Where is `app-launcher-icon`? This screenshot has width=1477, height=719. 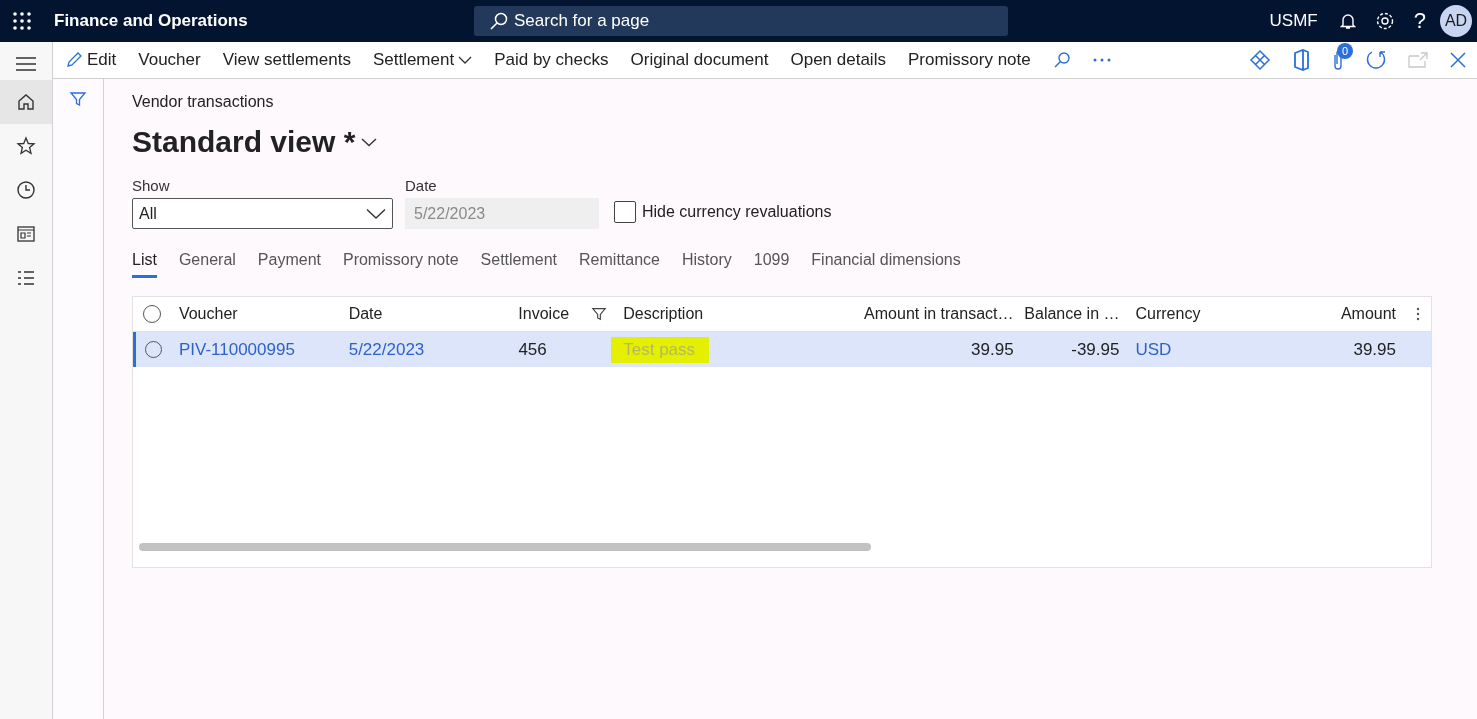
app-launcher-icon is located at coordinates (22, 21).